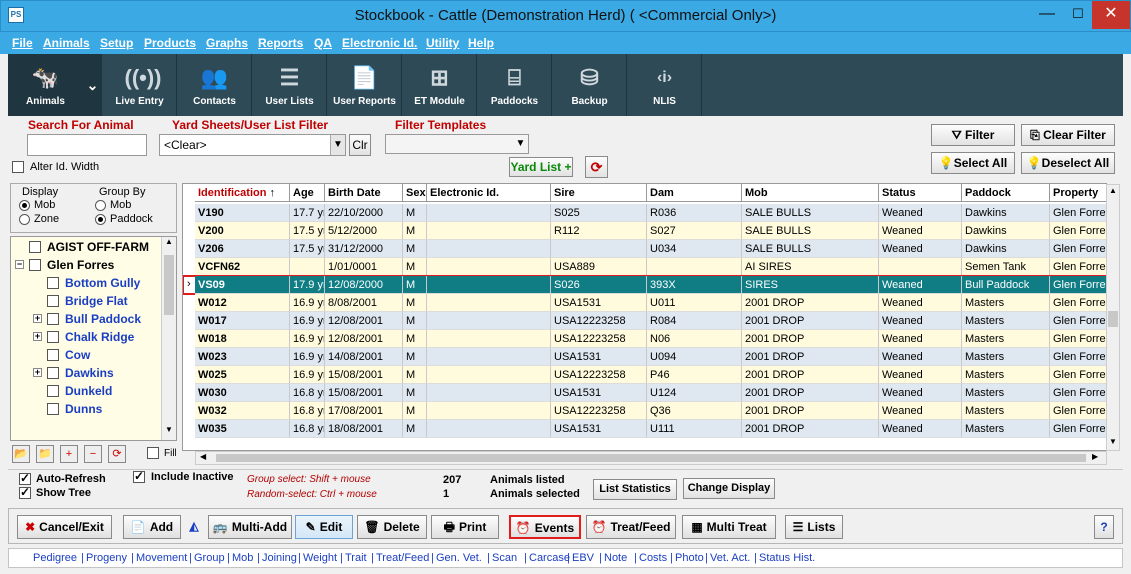 The height and width of the screenshot is (574, 1131). Describe the element at coordinates (66, 43) in the screenshot. I see `menu-animals: Animals` at that location.